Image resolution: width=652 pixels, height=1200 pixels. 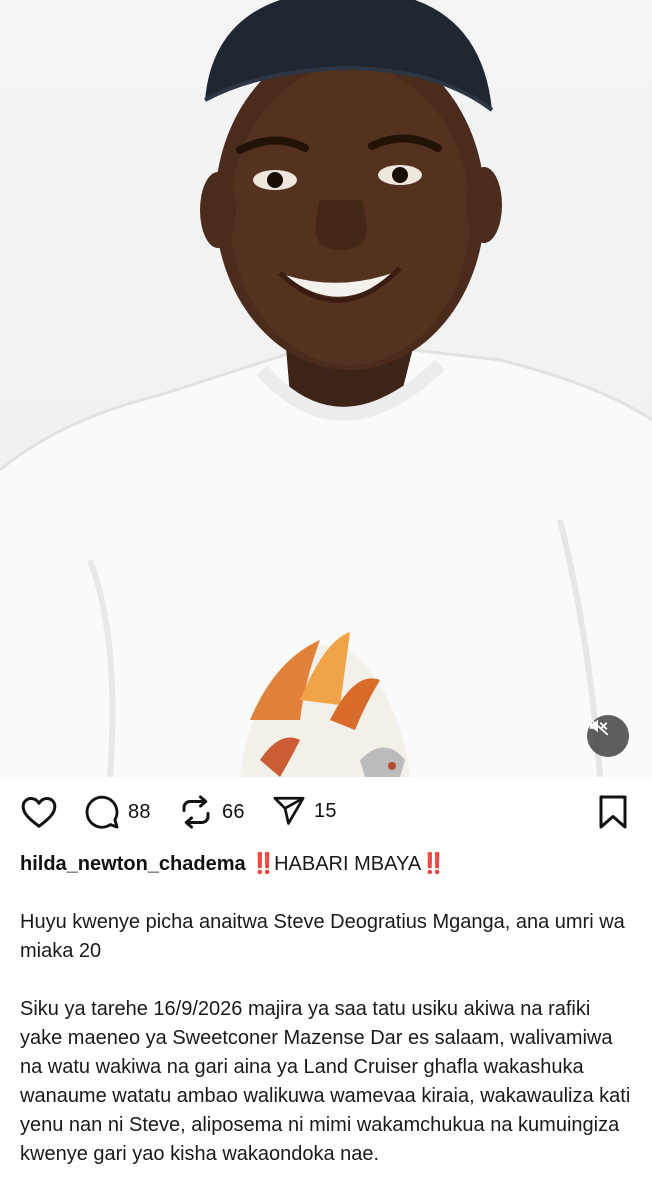 I want to click on speaker-muted-icon, so click(x=598, y=726).